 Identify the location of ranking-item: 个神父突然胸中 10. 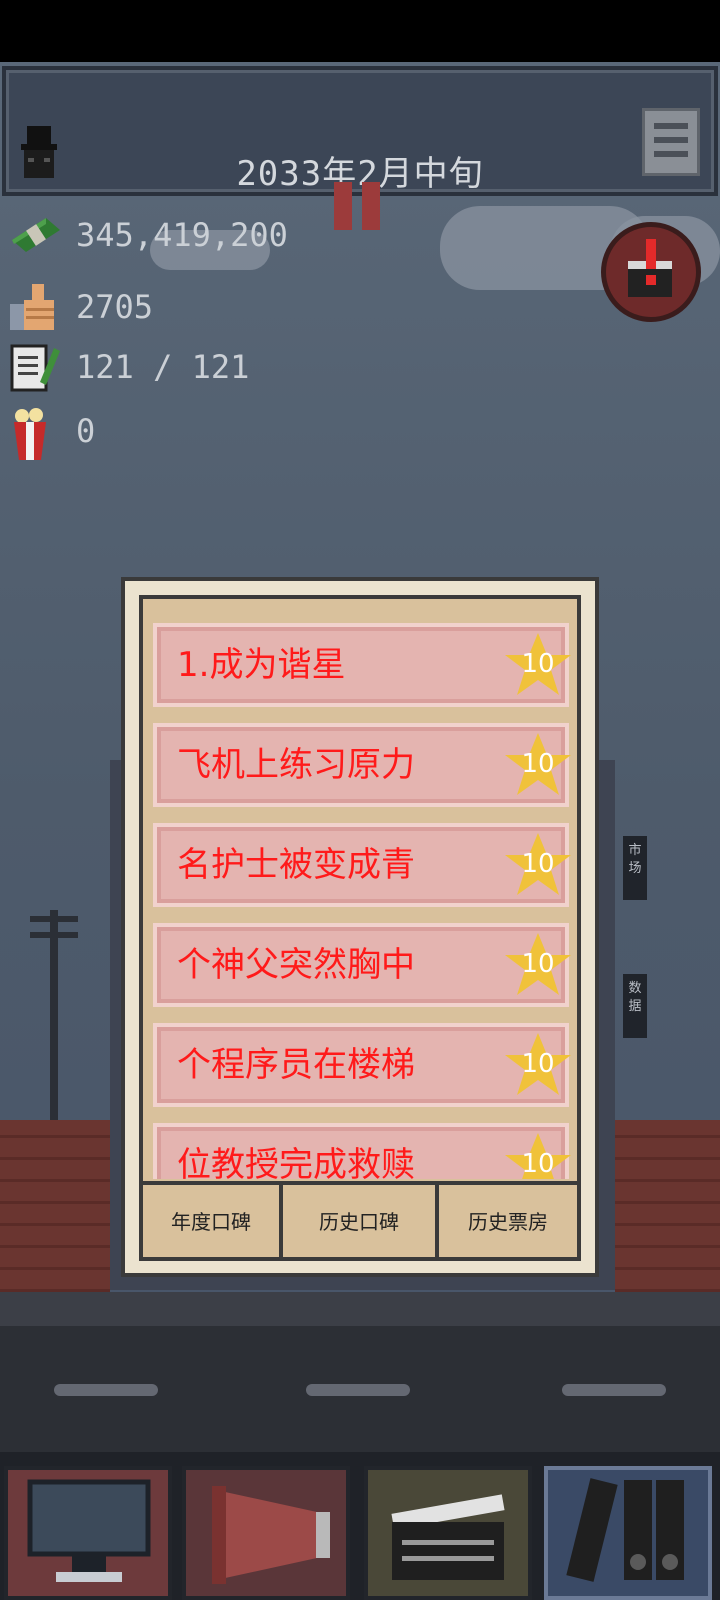
(362, 965).